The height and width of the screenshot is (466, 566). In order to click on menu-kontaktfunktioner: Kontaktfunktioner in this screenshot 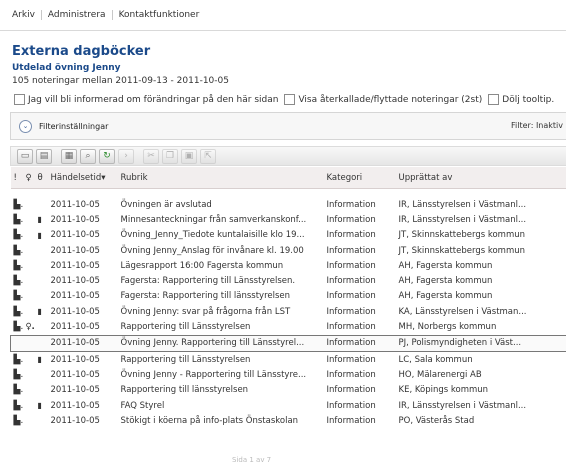, I will do `click(159, 15)`.